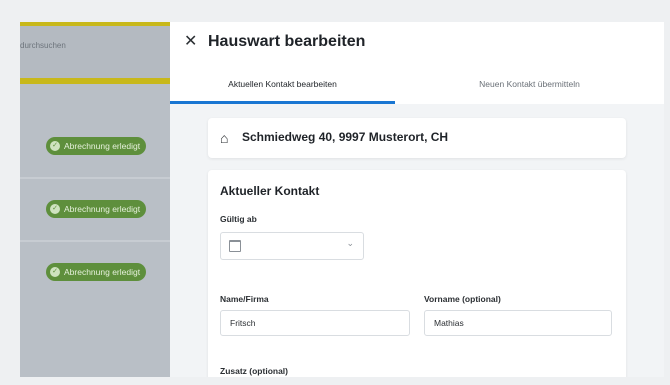 This screenshot has width=670, height=385. What do you see at coordinates (315, 323) in the screenshot?
I see `name-input: Fritsch` at bounding box center [315, 323].